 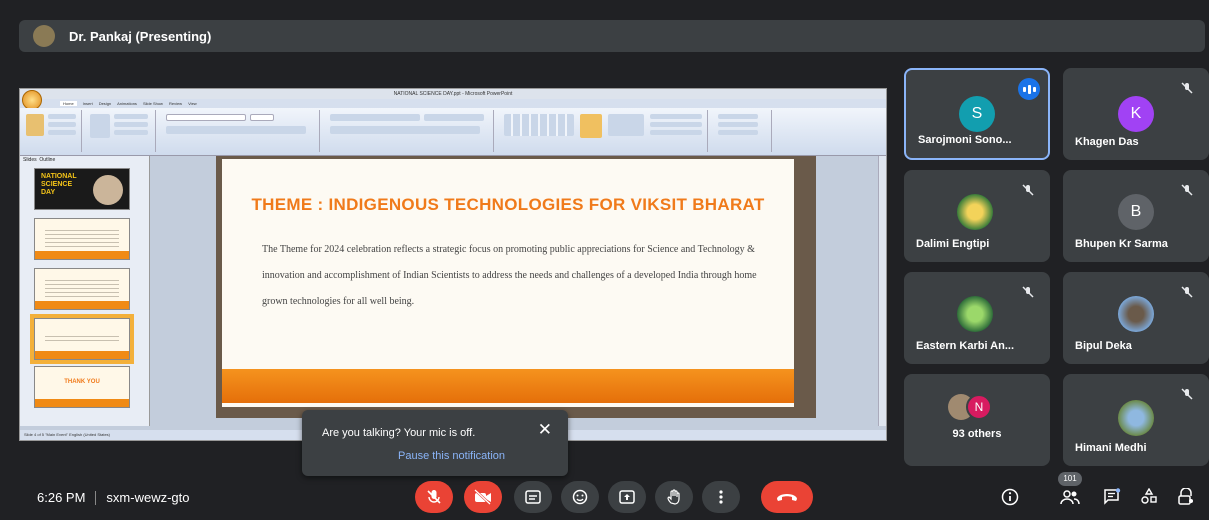 I want to click on avatar: K, so click(x=1136, y=114).